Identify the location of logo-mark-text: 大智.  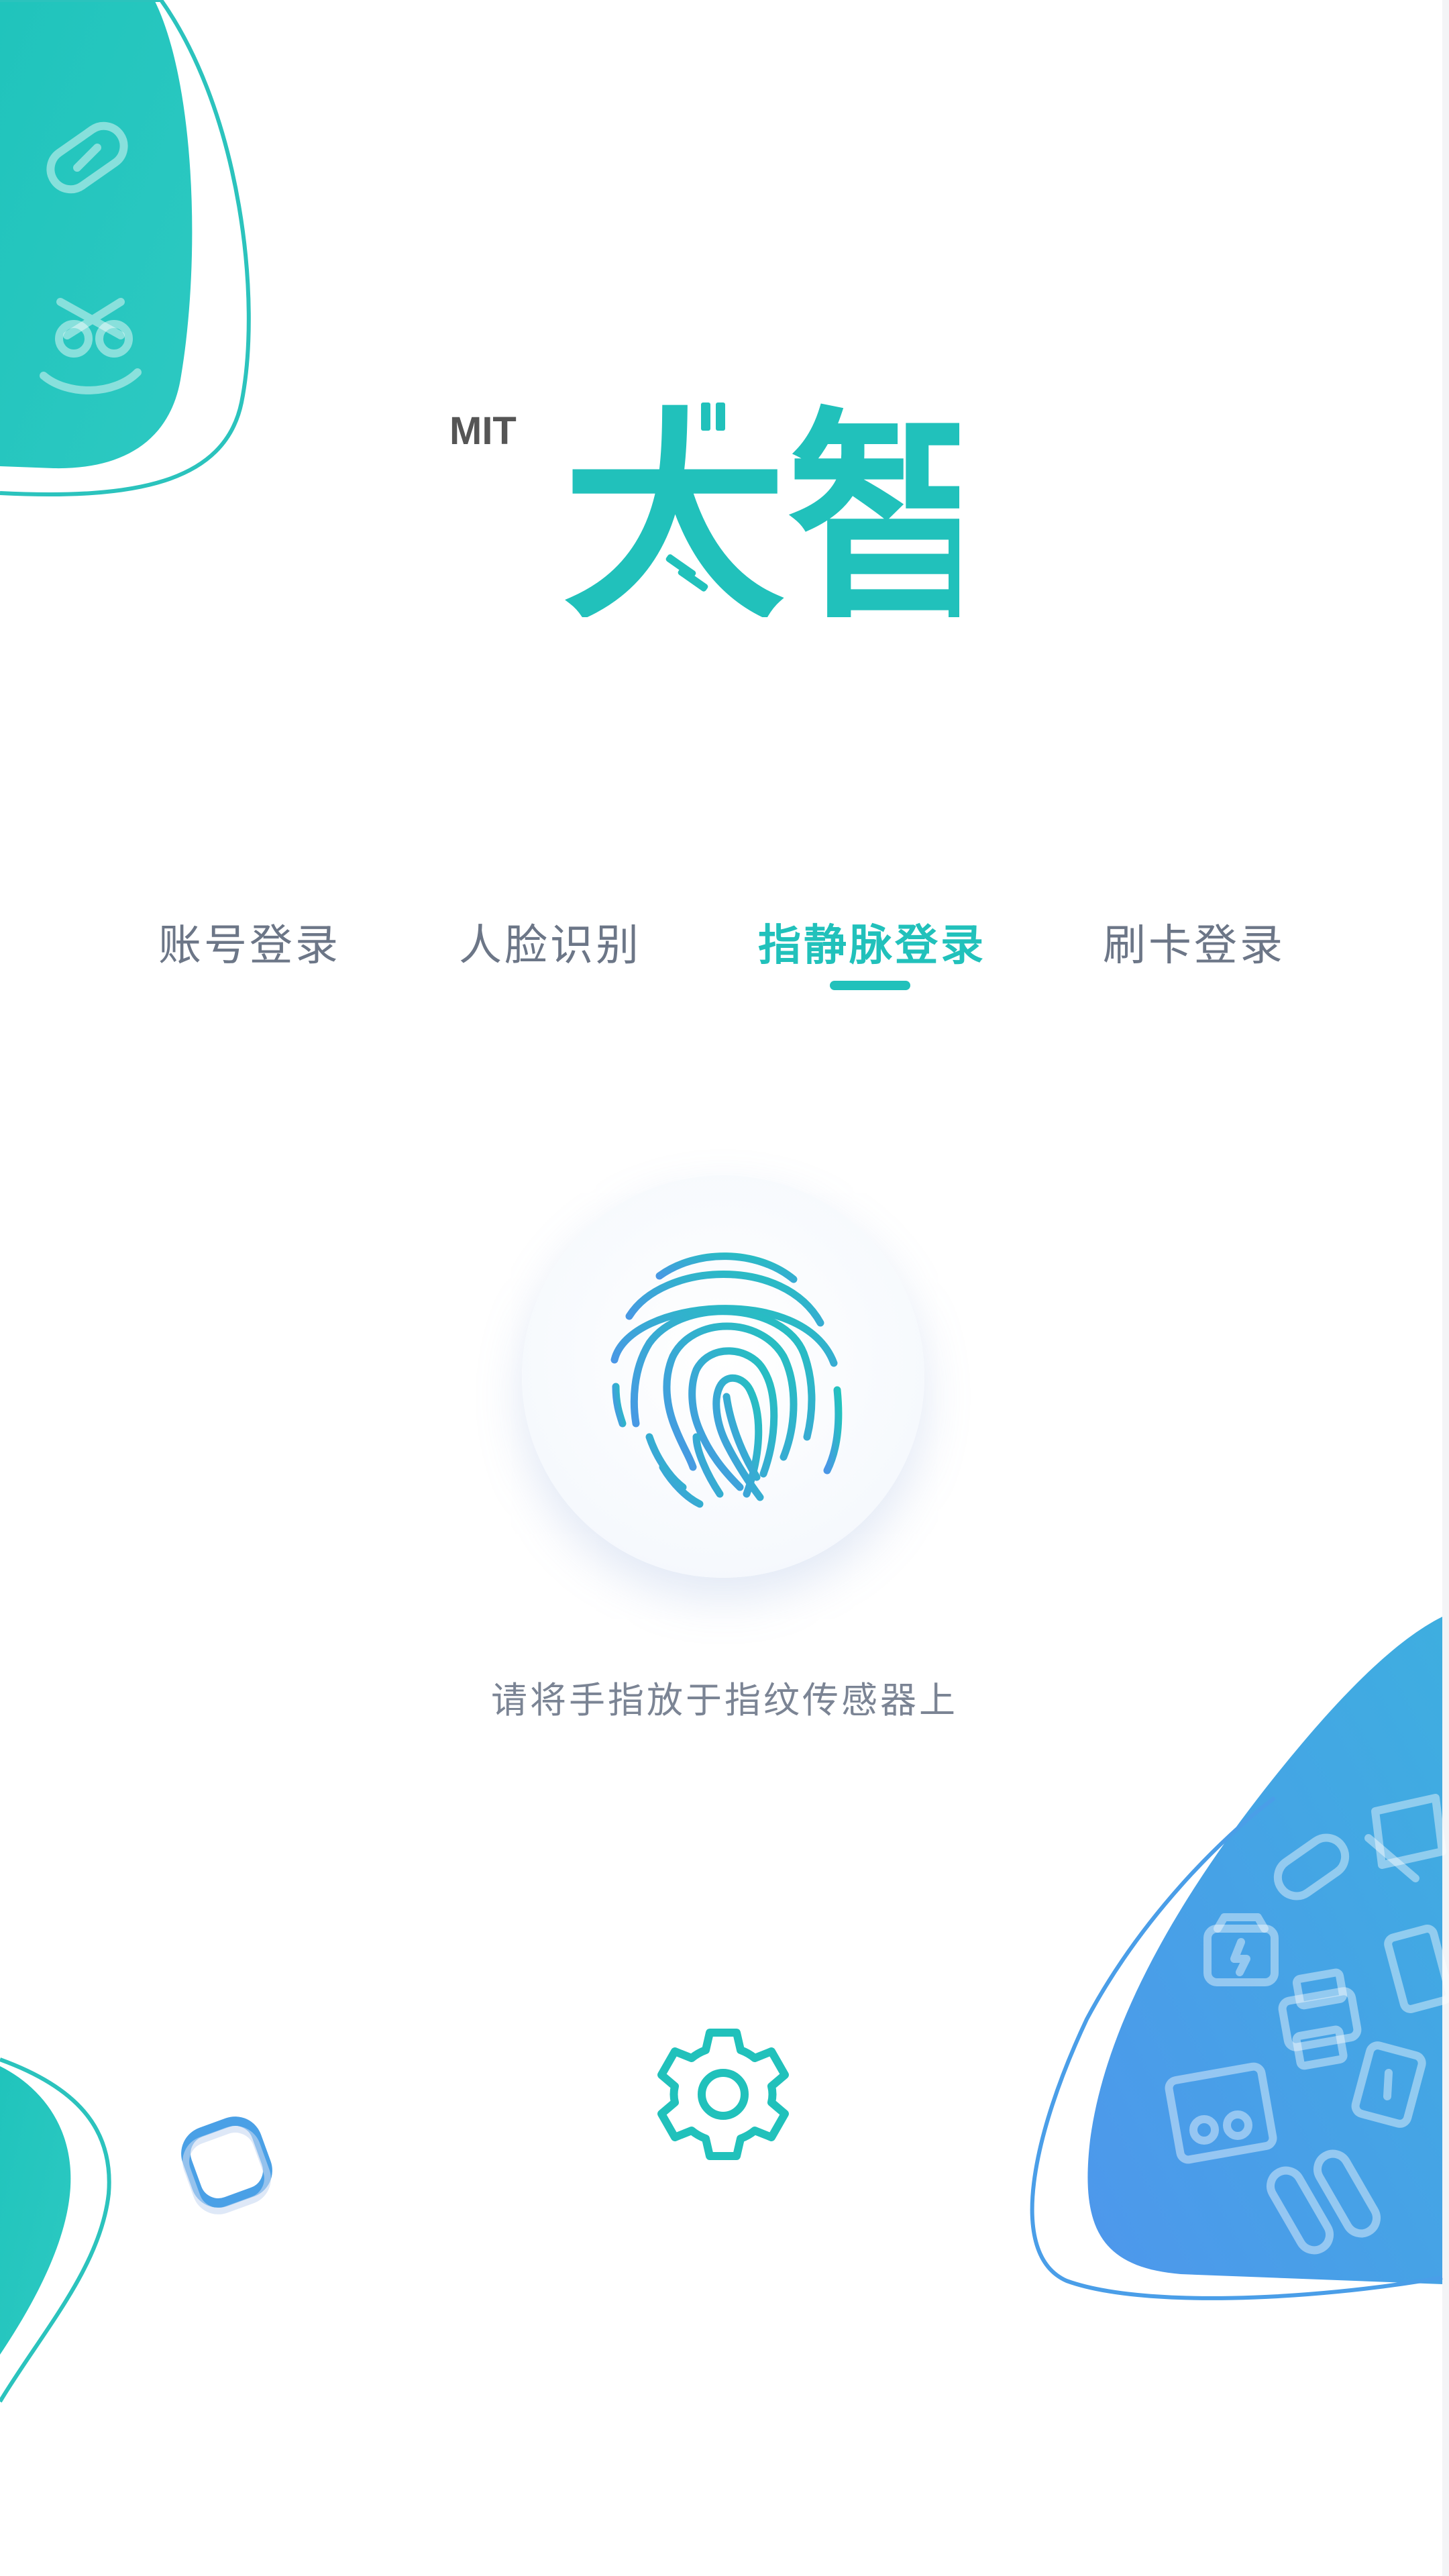
(760, 503).